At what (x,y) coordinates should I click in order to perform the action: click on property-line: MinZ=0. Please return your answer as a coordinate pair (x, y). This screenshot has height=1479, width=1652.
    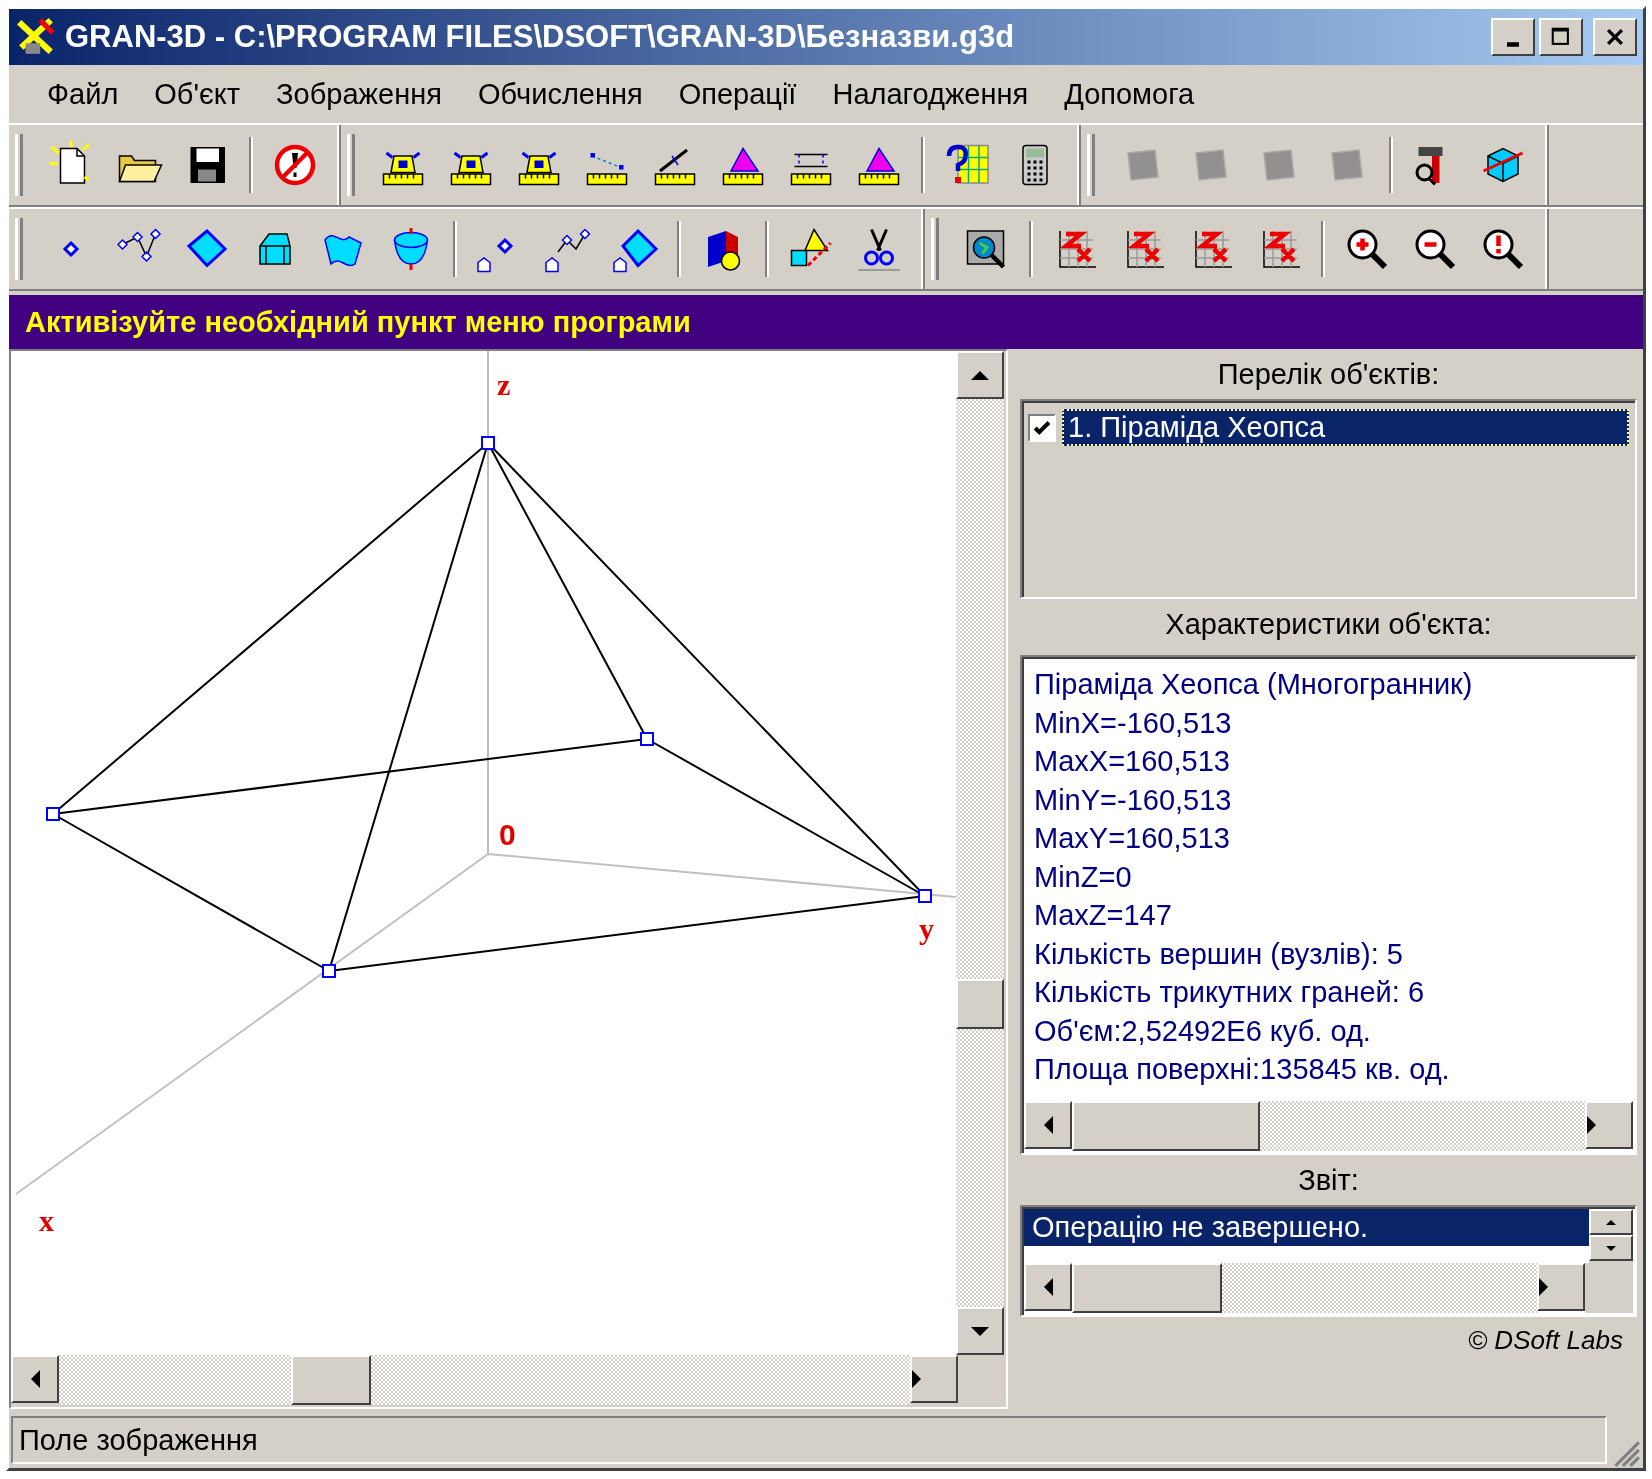
    Looking at the image, I should click on (1083, 877).